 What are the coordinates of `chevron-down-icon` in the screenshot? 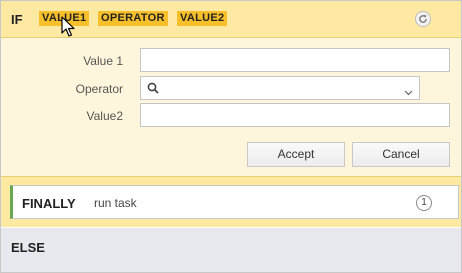 It's located at (408, 92).